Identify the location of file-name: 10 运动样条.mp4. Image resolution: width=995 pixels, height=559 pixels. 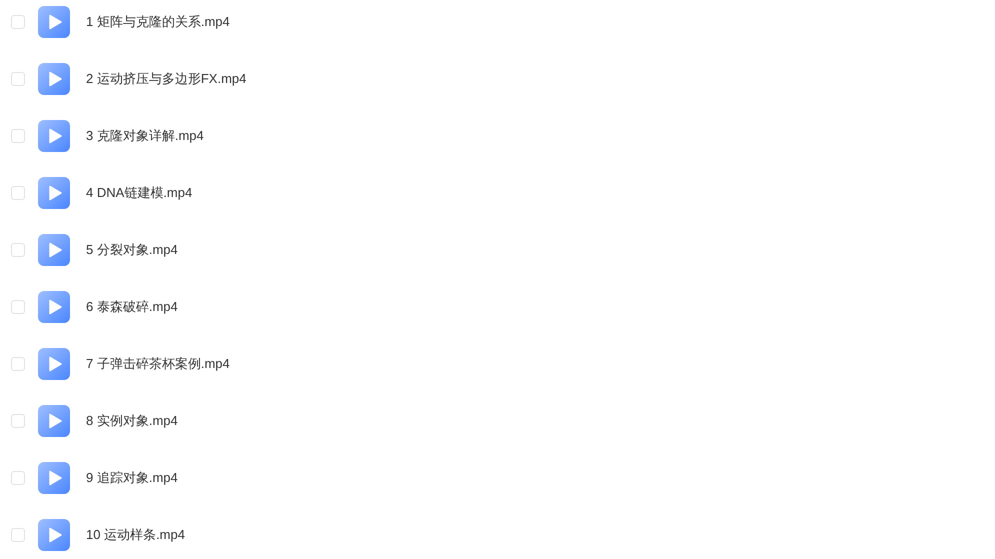
(135, 535).